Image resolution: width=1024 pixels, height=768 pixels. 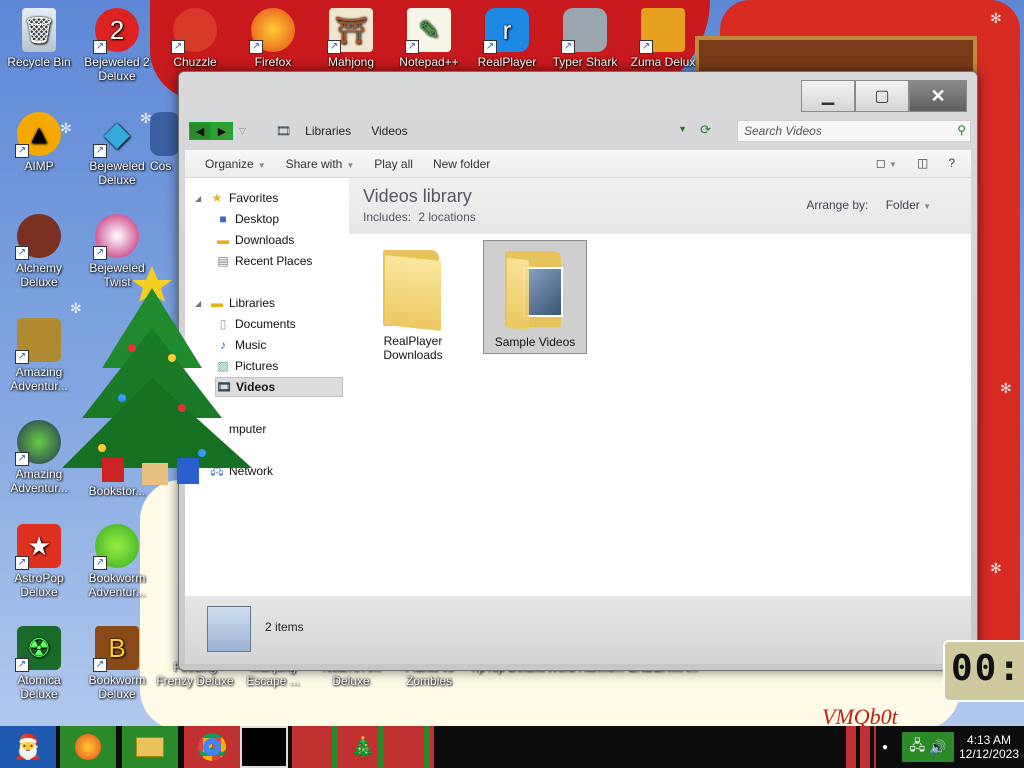 I want to click on clock-widget: 00:0, so click(x=983, y=671).